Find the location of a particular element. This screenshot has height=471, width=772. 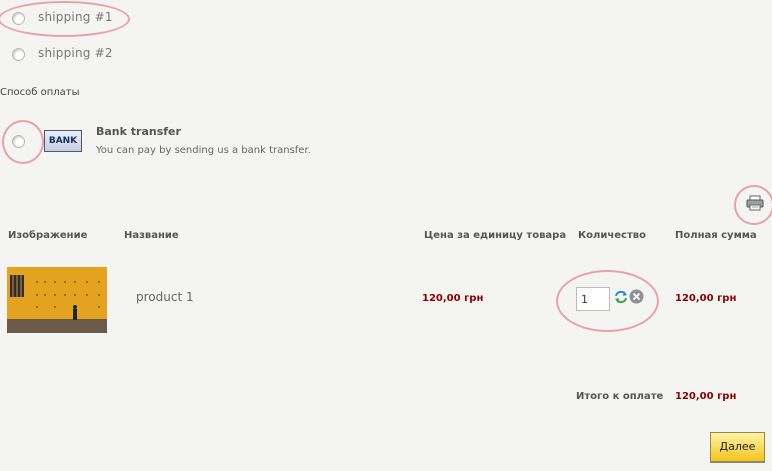

shipping-1-label: shipping #1 is located at coordinates (75, 17).